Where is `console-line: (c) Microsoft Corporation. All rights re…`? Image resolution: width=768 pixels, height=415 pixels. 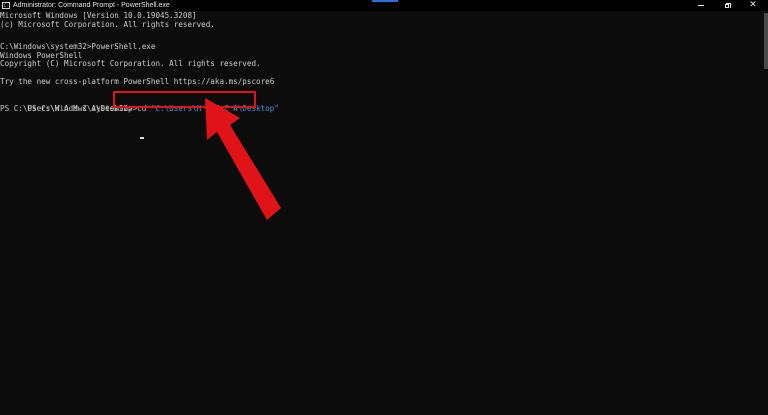
console-line: (c) Microsoft Corporation. All rights re… is located at coordinates (107, 24).